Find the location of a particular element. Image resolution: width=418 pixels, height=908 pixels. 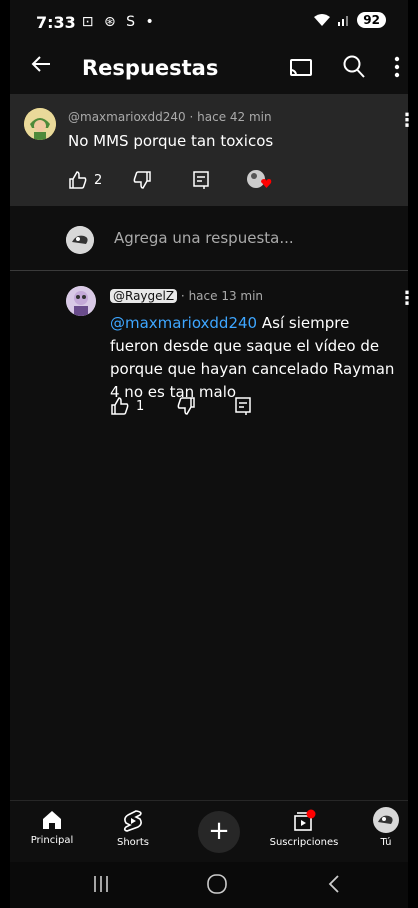

home-circle-icon is located at coordinates (217, 884).